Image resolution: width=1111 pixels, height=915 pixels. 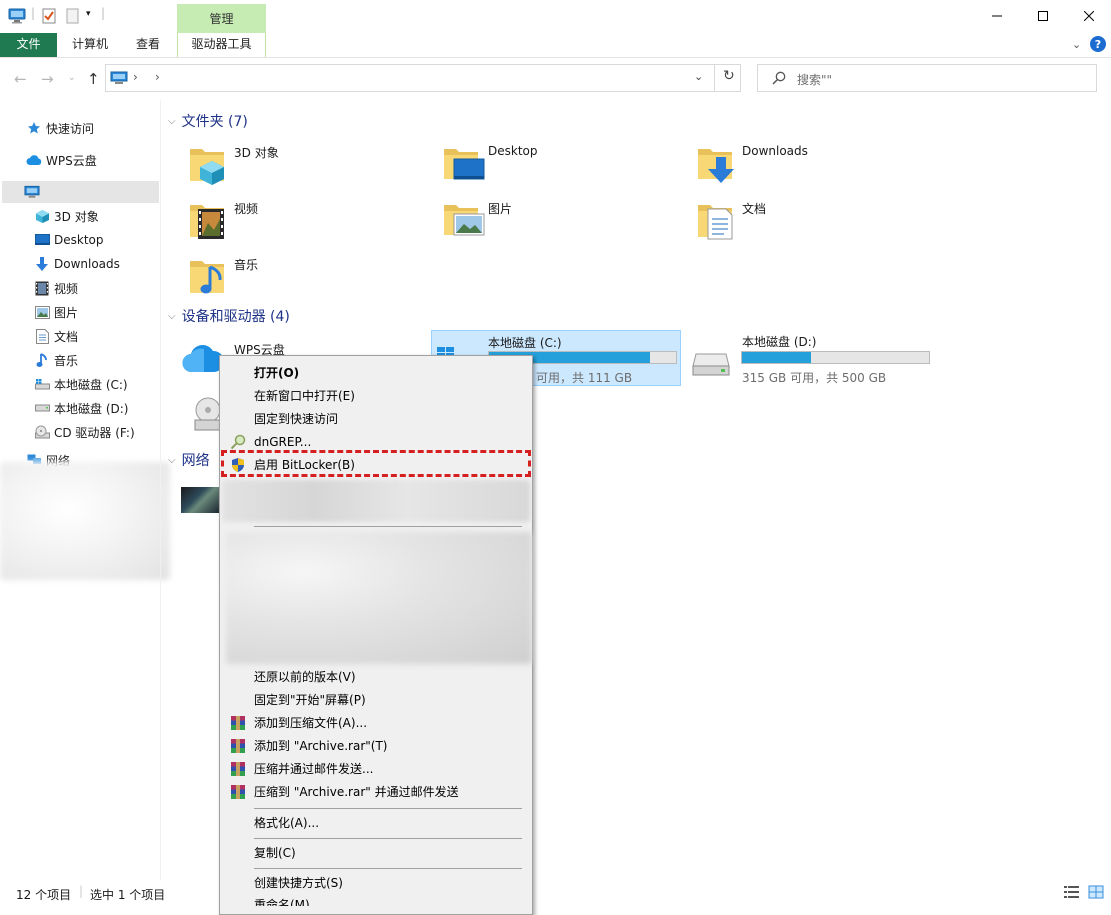 What do you see at coordinates (203, 356) in the screenshot?
I see `wps-cloud-icon` at bounding box center [203, 356].